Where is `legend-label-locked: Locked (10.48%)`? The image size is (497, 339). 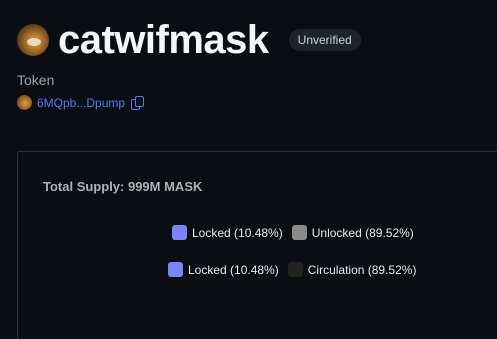 legend-label-locked: Locked (10.48%) is located at coordinates (237, 232).